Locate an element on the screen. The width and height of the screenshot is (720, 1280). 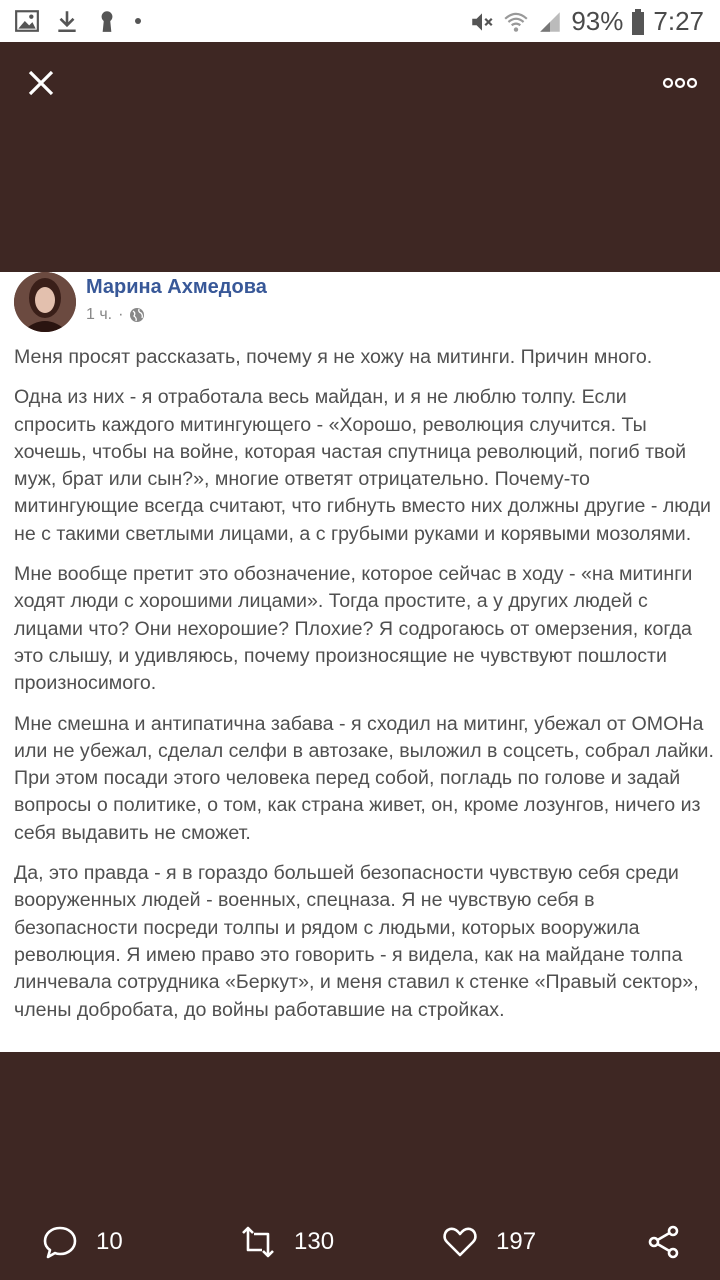
like-count: 197 is located at coordinates (516, 1241).